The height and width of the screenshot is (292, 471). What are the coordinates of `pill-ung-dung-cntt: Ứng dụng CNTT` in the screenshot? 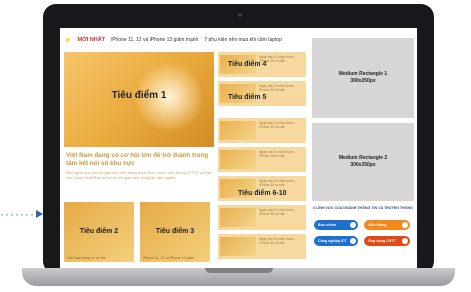 It's located at (387, 241).